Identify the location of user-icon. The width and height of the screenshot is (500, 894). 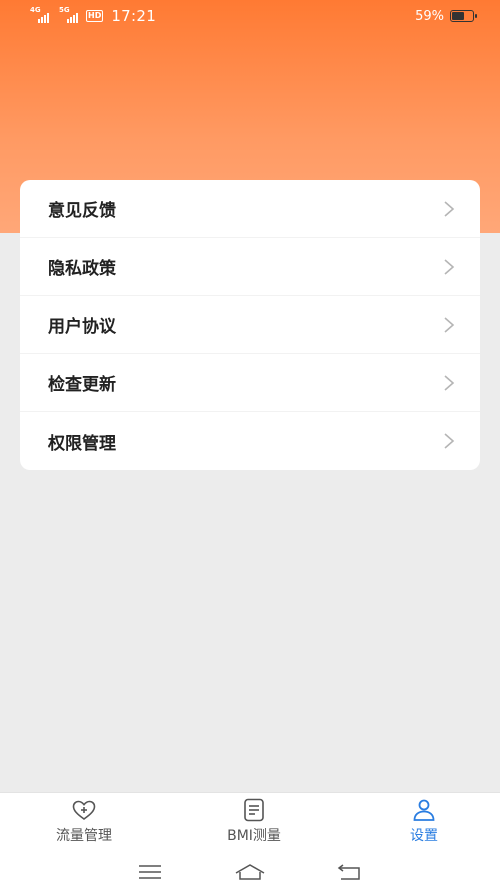
(424, 810).